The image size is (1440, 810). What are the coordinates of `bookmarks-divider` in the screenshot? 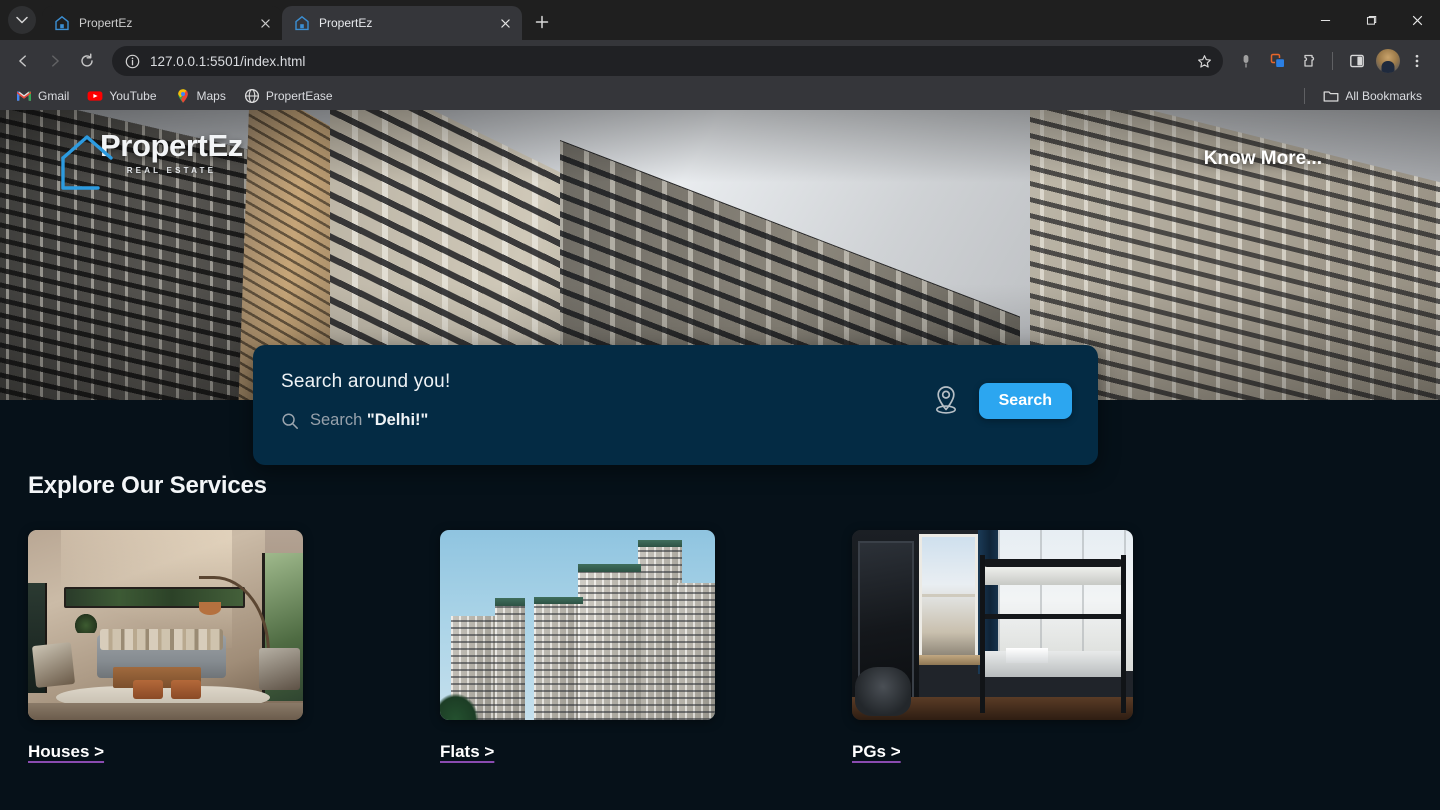 It's located at (1305, 96).